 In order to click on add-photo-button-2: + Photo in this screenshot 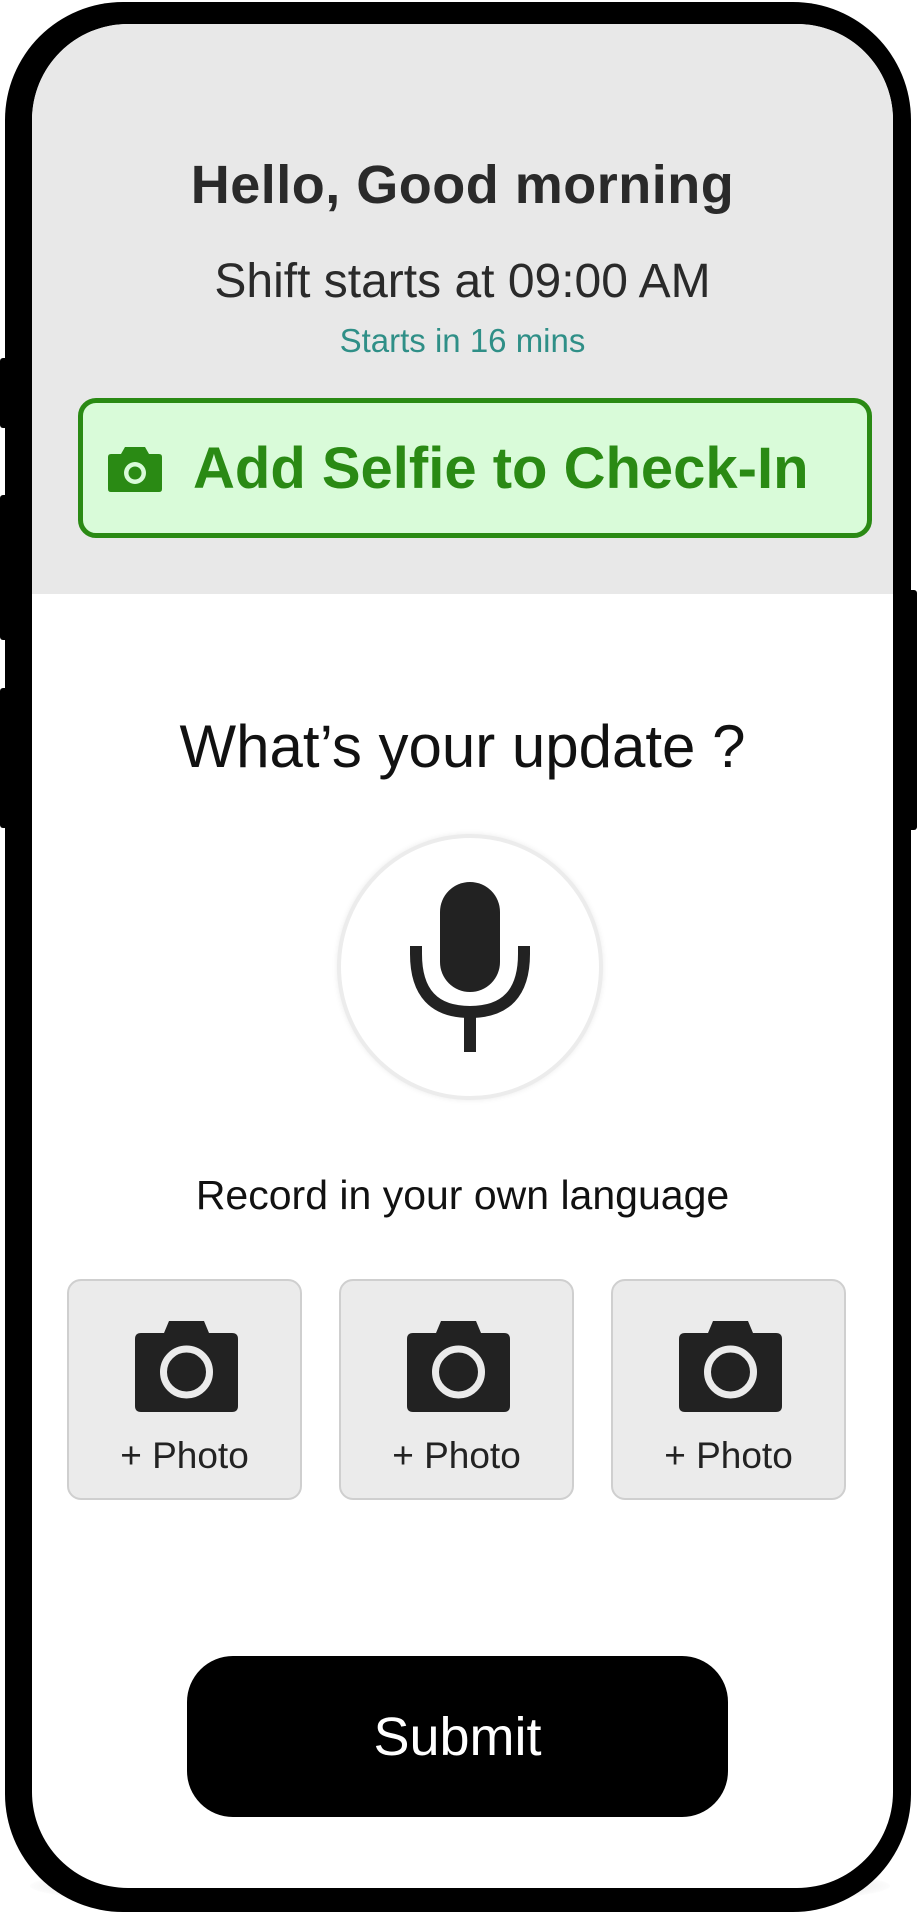, I will do `click(456, 1389)`.